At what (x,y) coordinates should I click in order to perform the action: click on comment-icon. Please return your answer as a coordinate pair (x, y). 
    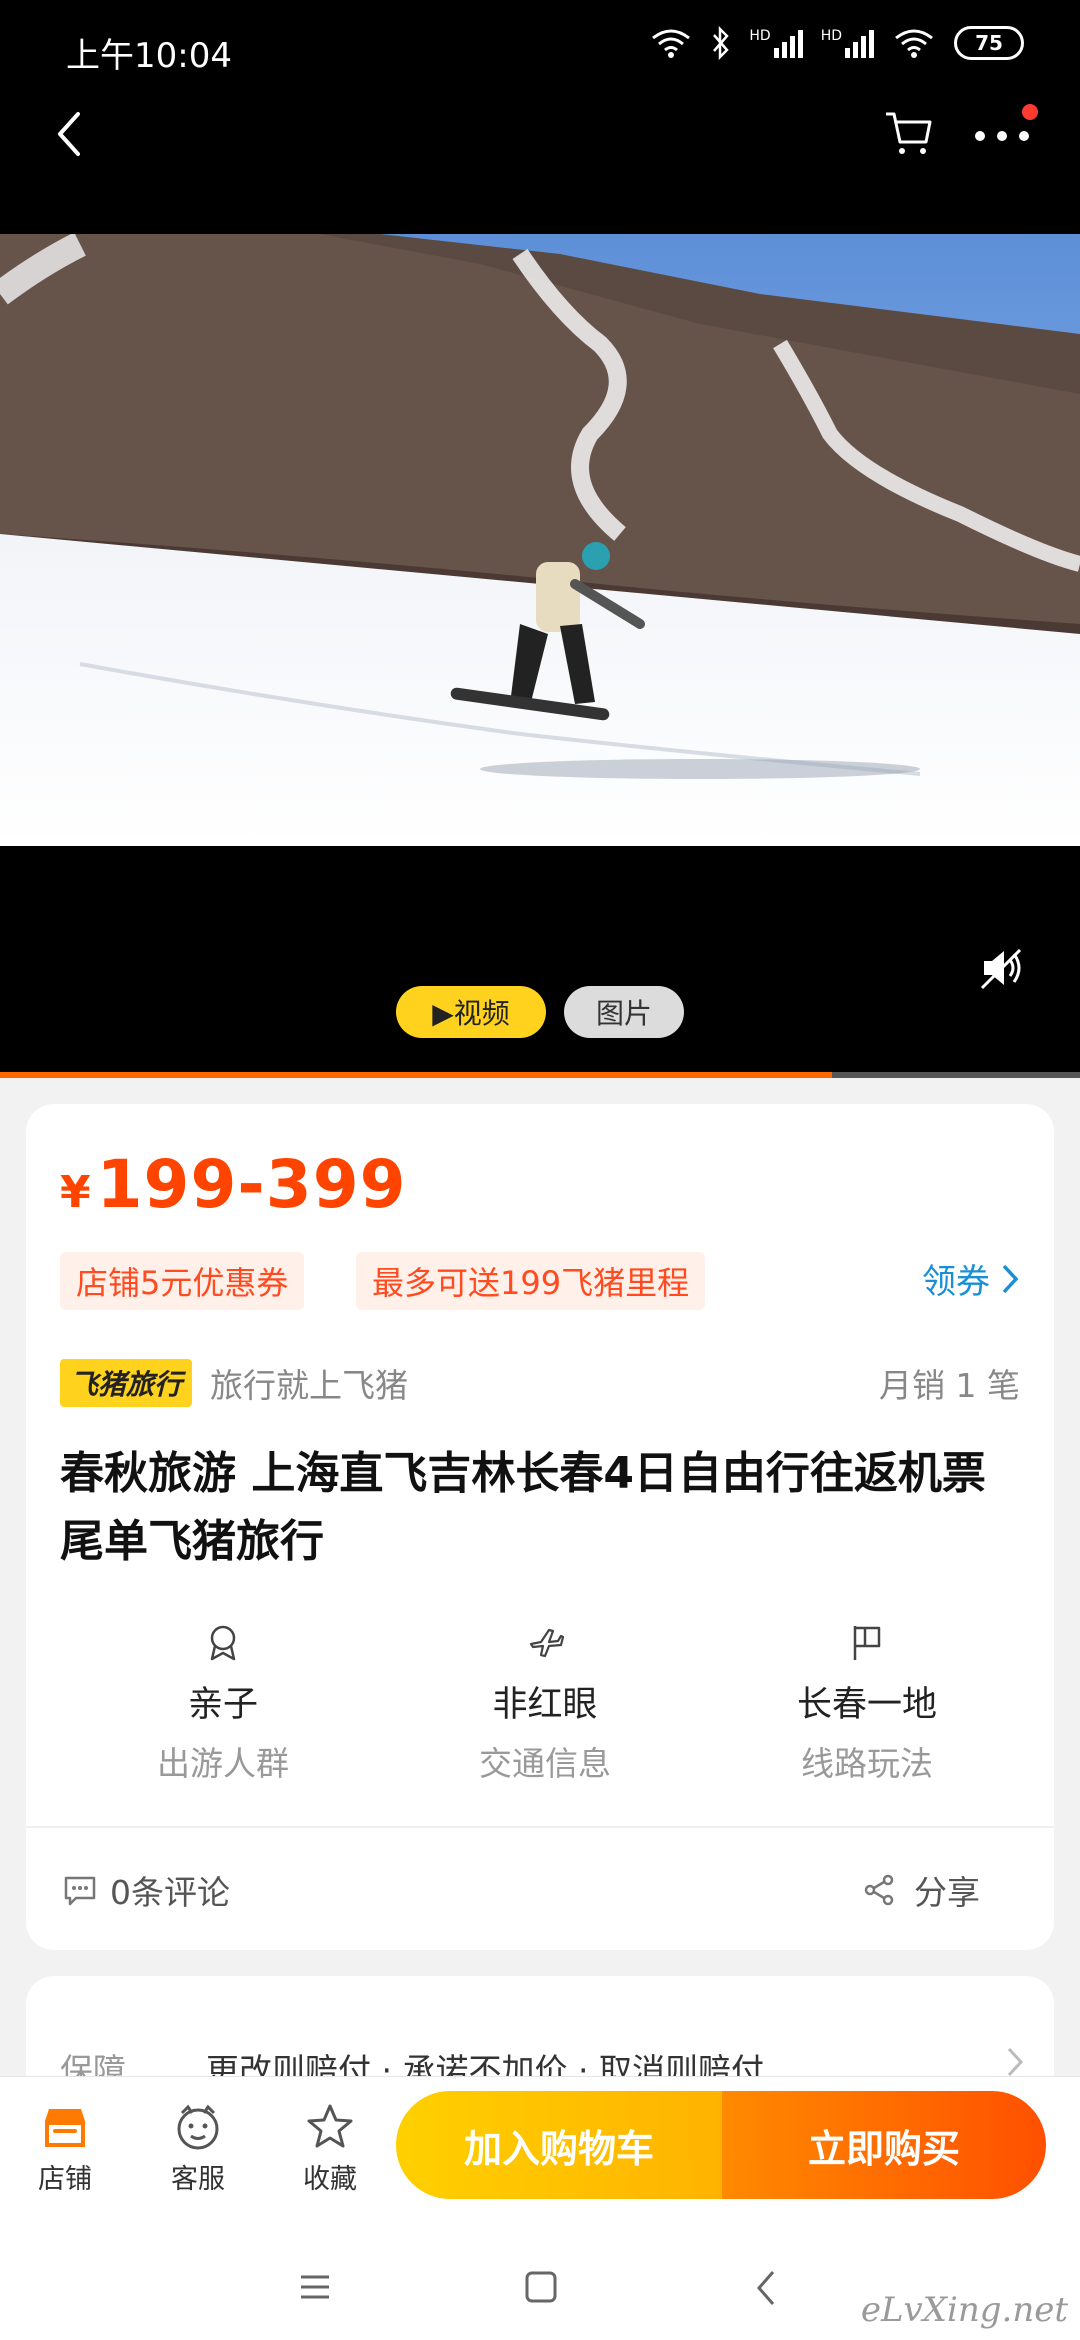
    Looking at the image, I should click on (80, 1891).